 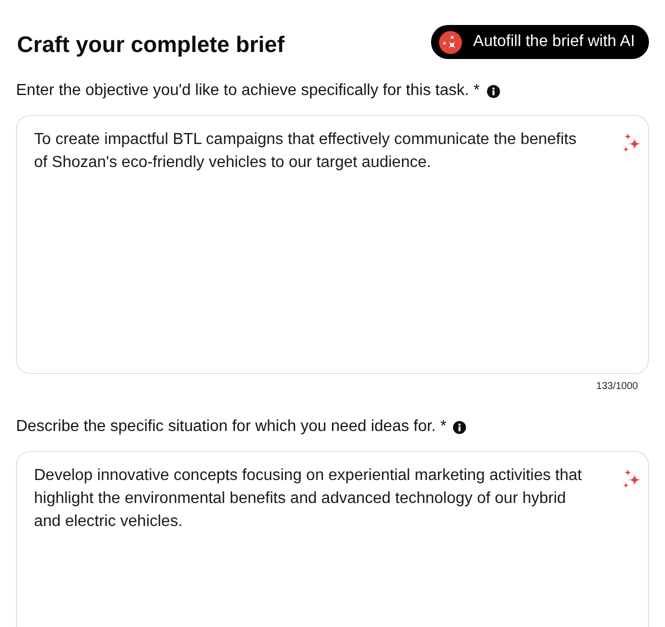 I want to click on page-title: Craft your complete brief, so click(x=151, y=45).